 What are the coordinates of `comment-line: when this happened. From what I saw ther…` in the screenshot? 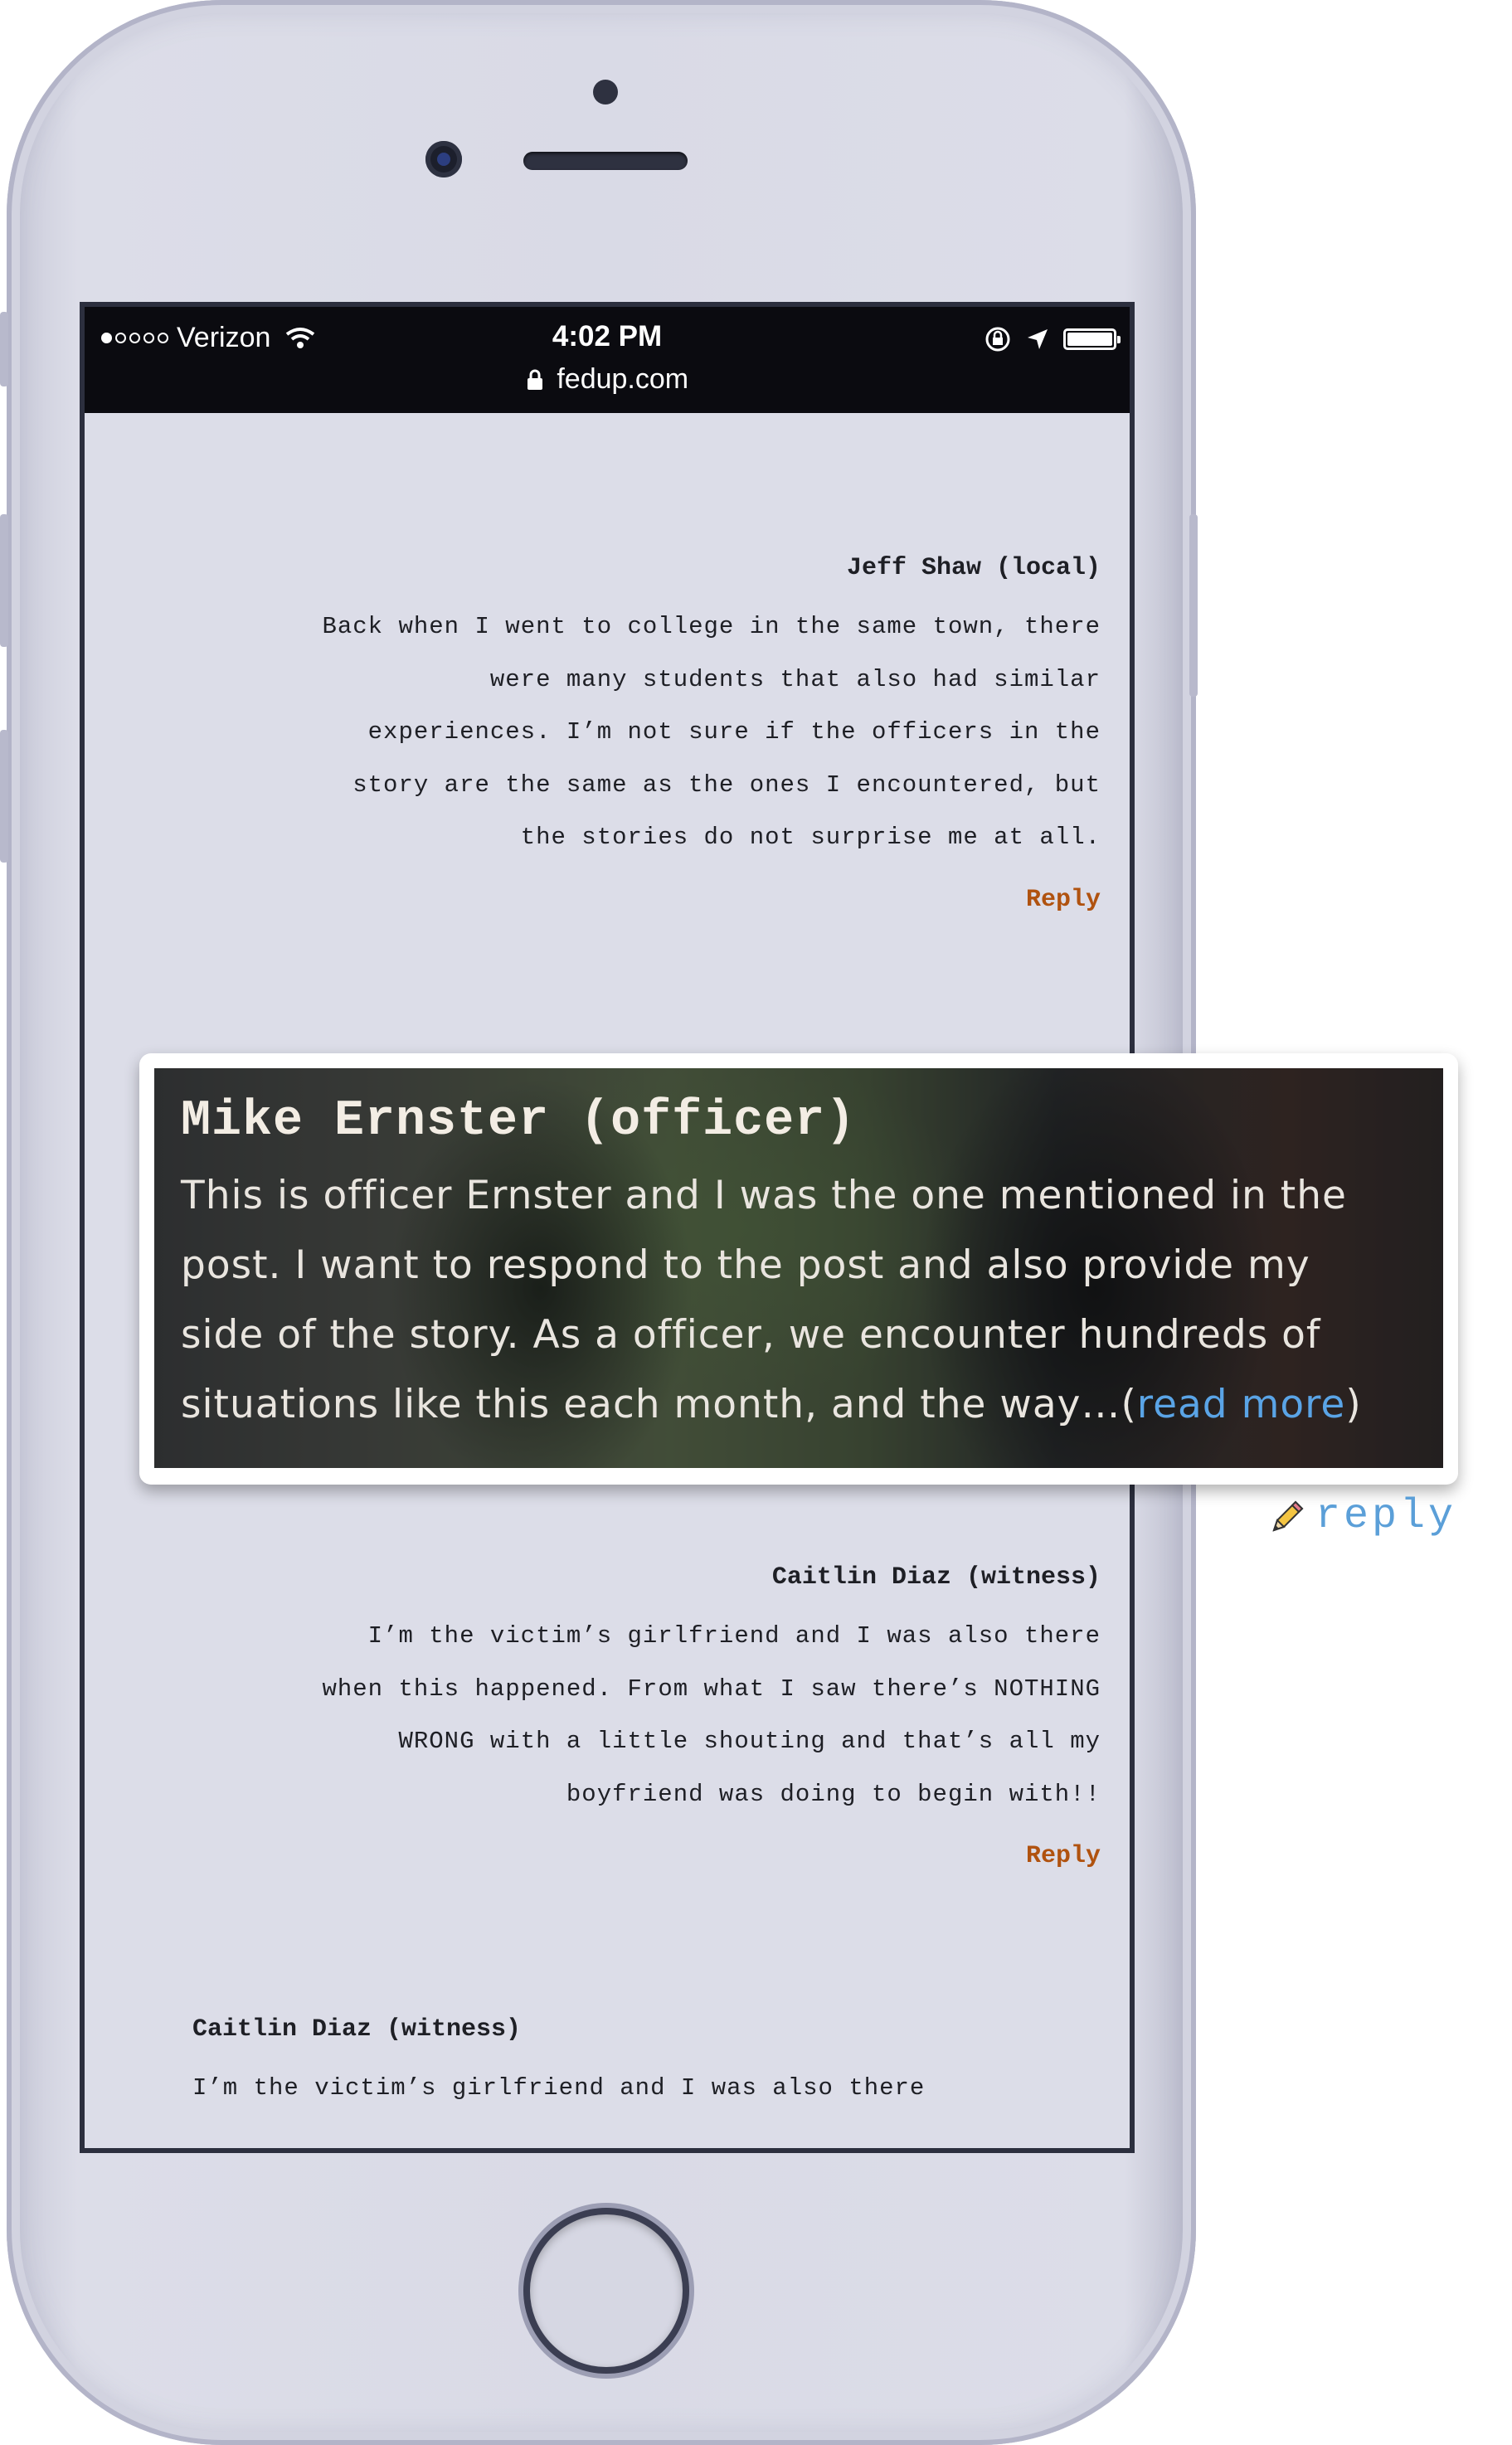 It's located at (711, 1689).